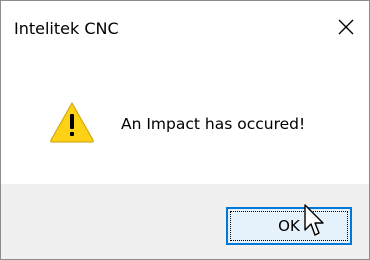 This screenshot has width=370, height=260. Describe the element at coordinates (213, 124) in the screenshot. I see `dialog-message: An Impact has occured!` at that location.